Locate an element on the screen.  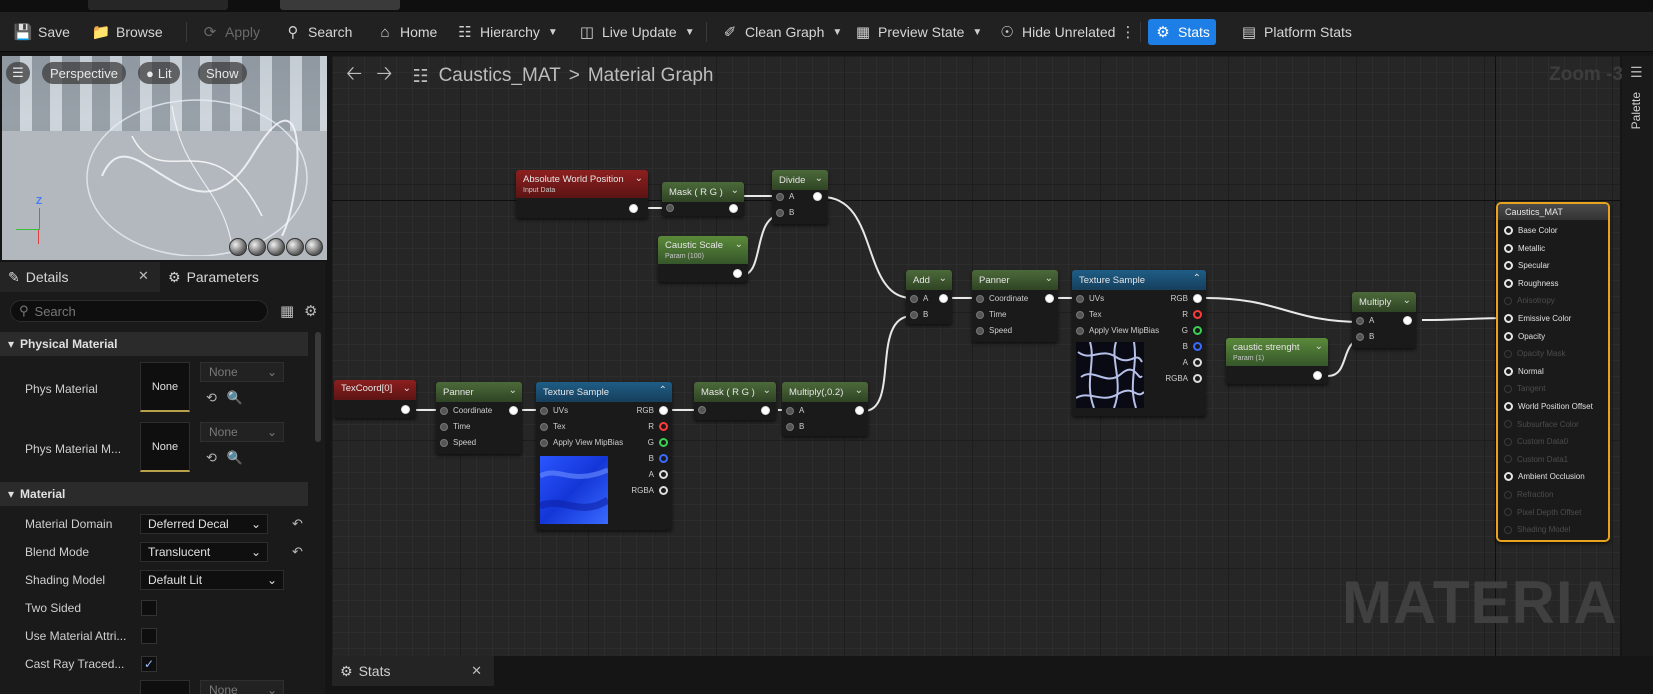
result-pin: World Position Offset is located at coordinates (1548, 406).